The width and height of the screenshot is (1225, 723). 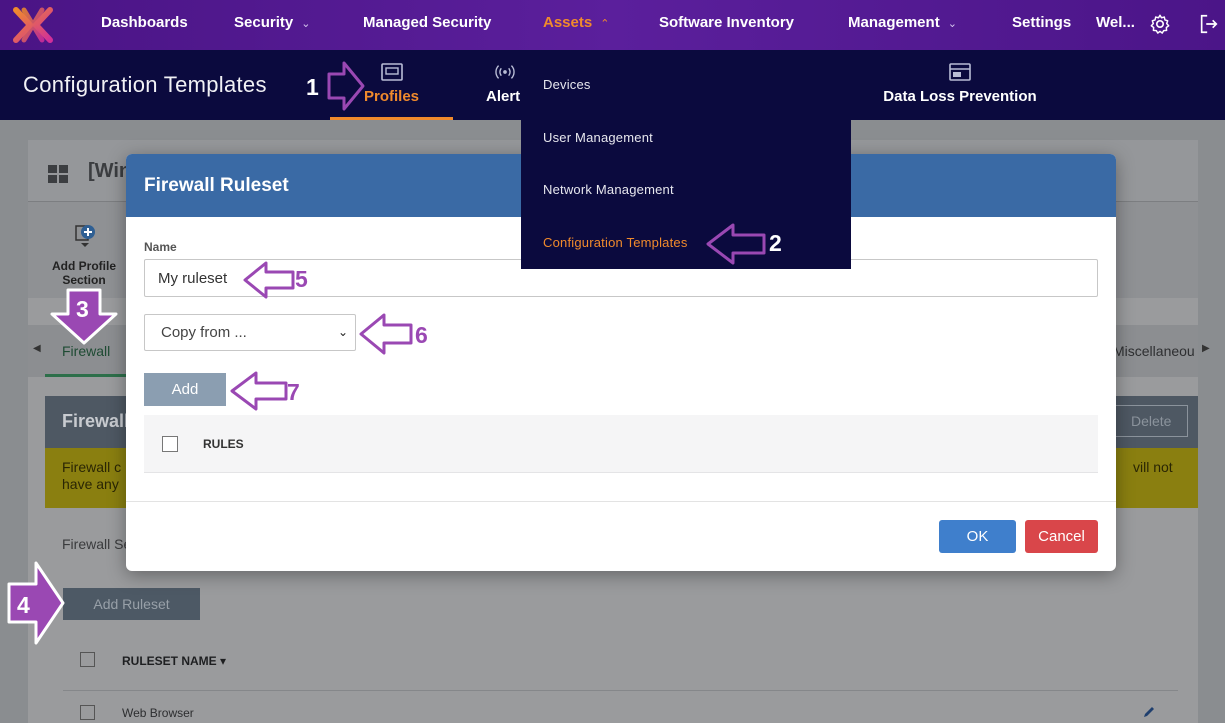 I want to click on select-all-checkbox, so click(x=87, y=659).